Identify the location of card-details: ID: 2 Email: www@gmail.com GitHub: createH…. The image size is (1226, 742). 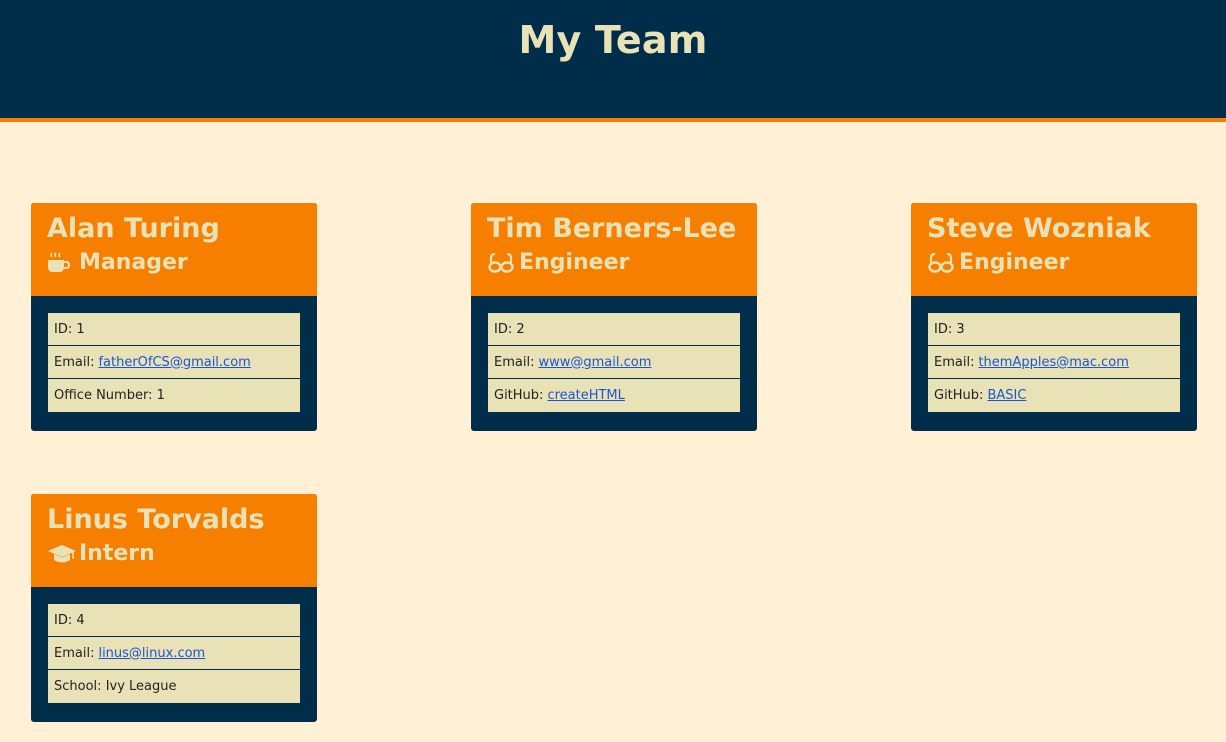
(614, 354).